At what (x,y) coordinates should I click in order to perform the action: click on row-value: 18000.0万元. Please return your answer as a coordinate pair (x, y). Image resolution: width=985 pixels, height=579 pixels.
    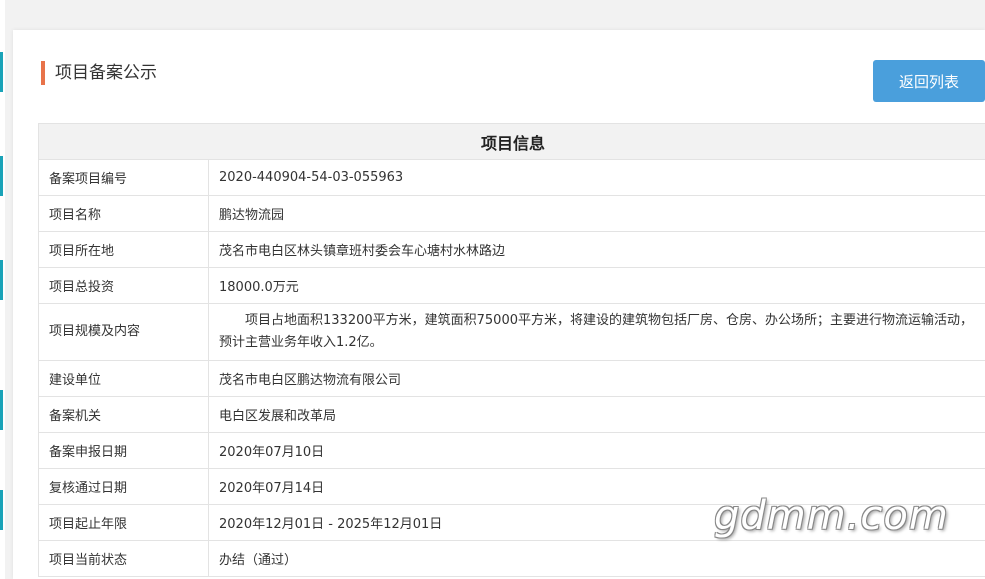
    Looking at the image, I should click on (596, 285).